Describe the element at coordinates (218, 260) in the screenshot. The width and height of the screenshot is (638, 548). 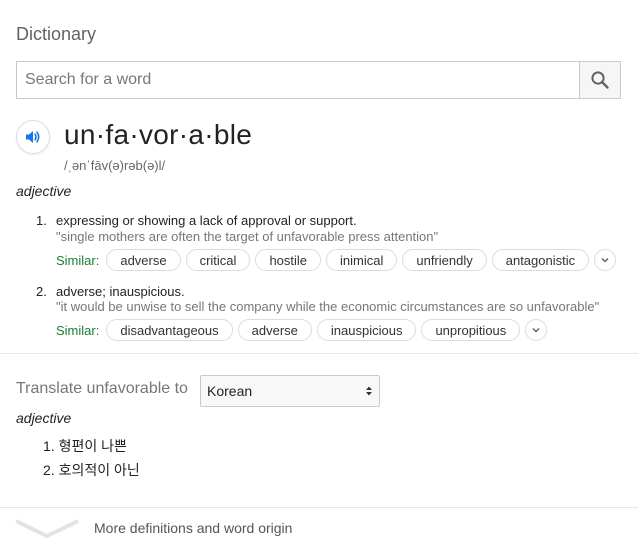
I see `similar-chip: critical` at that location.